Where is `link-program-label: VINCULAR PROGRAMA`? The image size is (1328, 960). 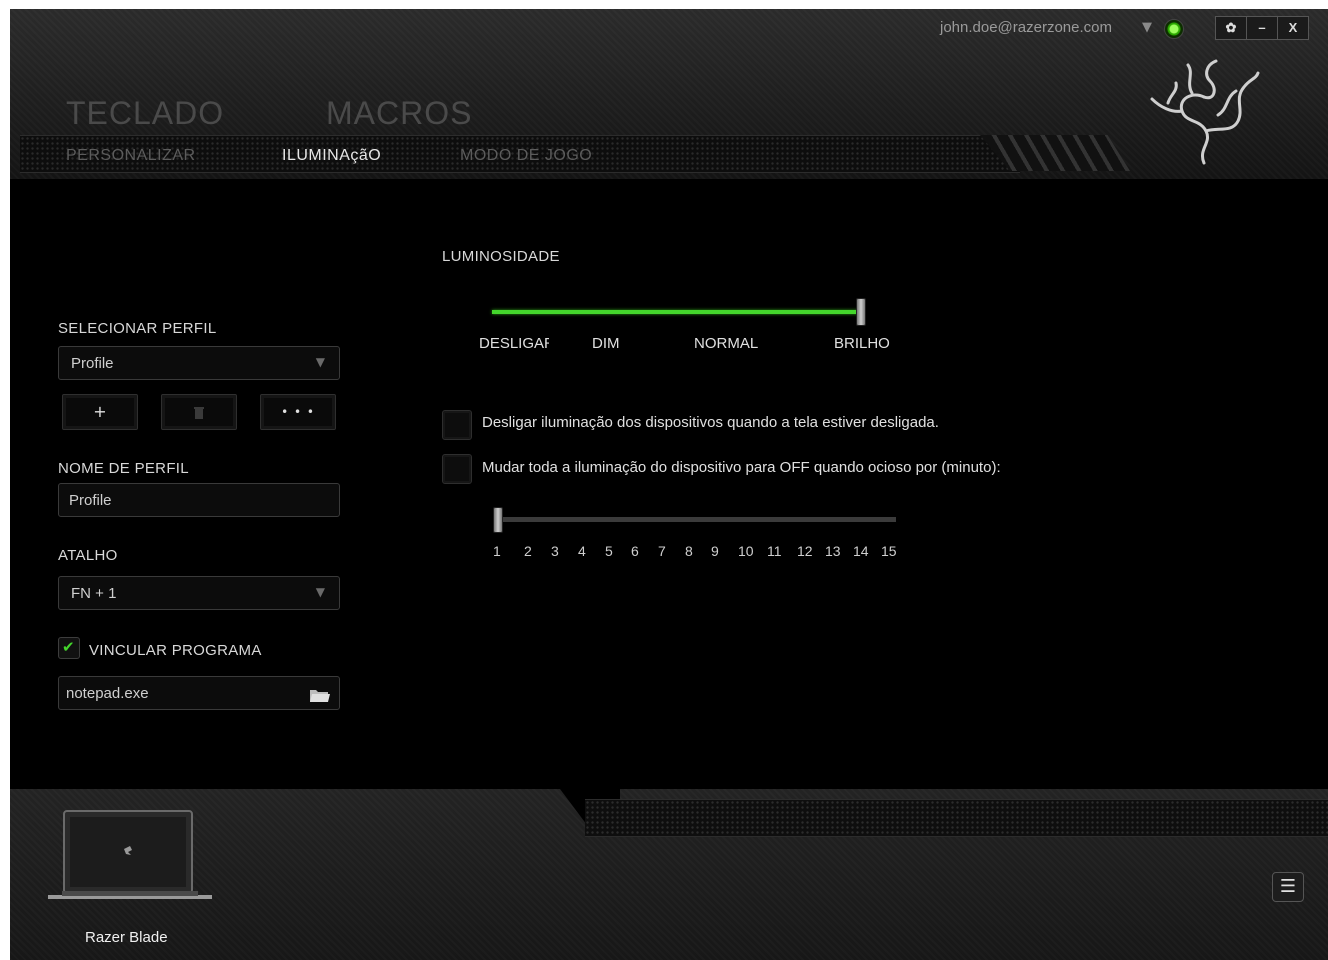 link-program-label: VINCULAR PROGRAMA is located at coordinates (175, 650).